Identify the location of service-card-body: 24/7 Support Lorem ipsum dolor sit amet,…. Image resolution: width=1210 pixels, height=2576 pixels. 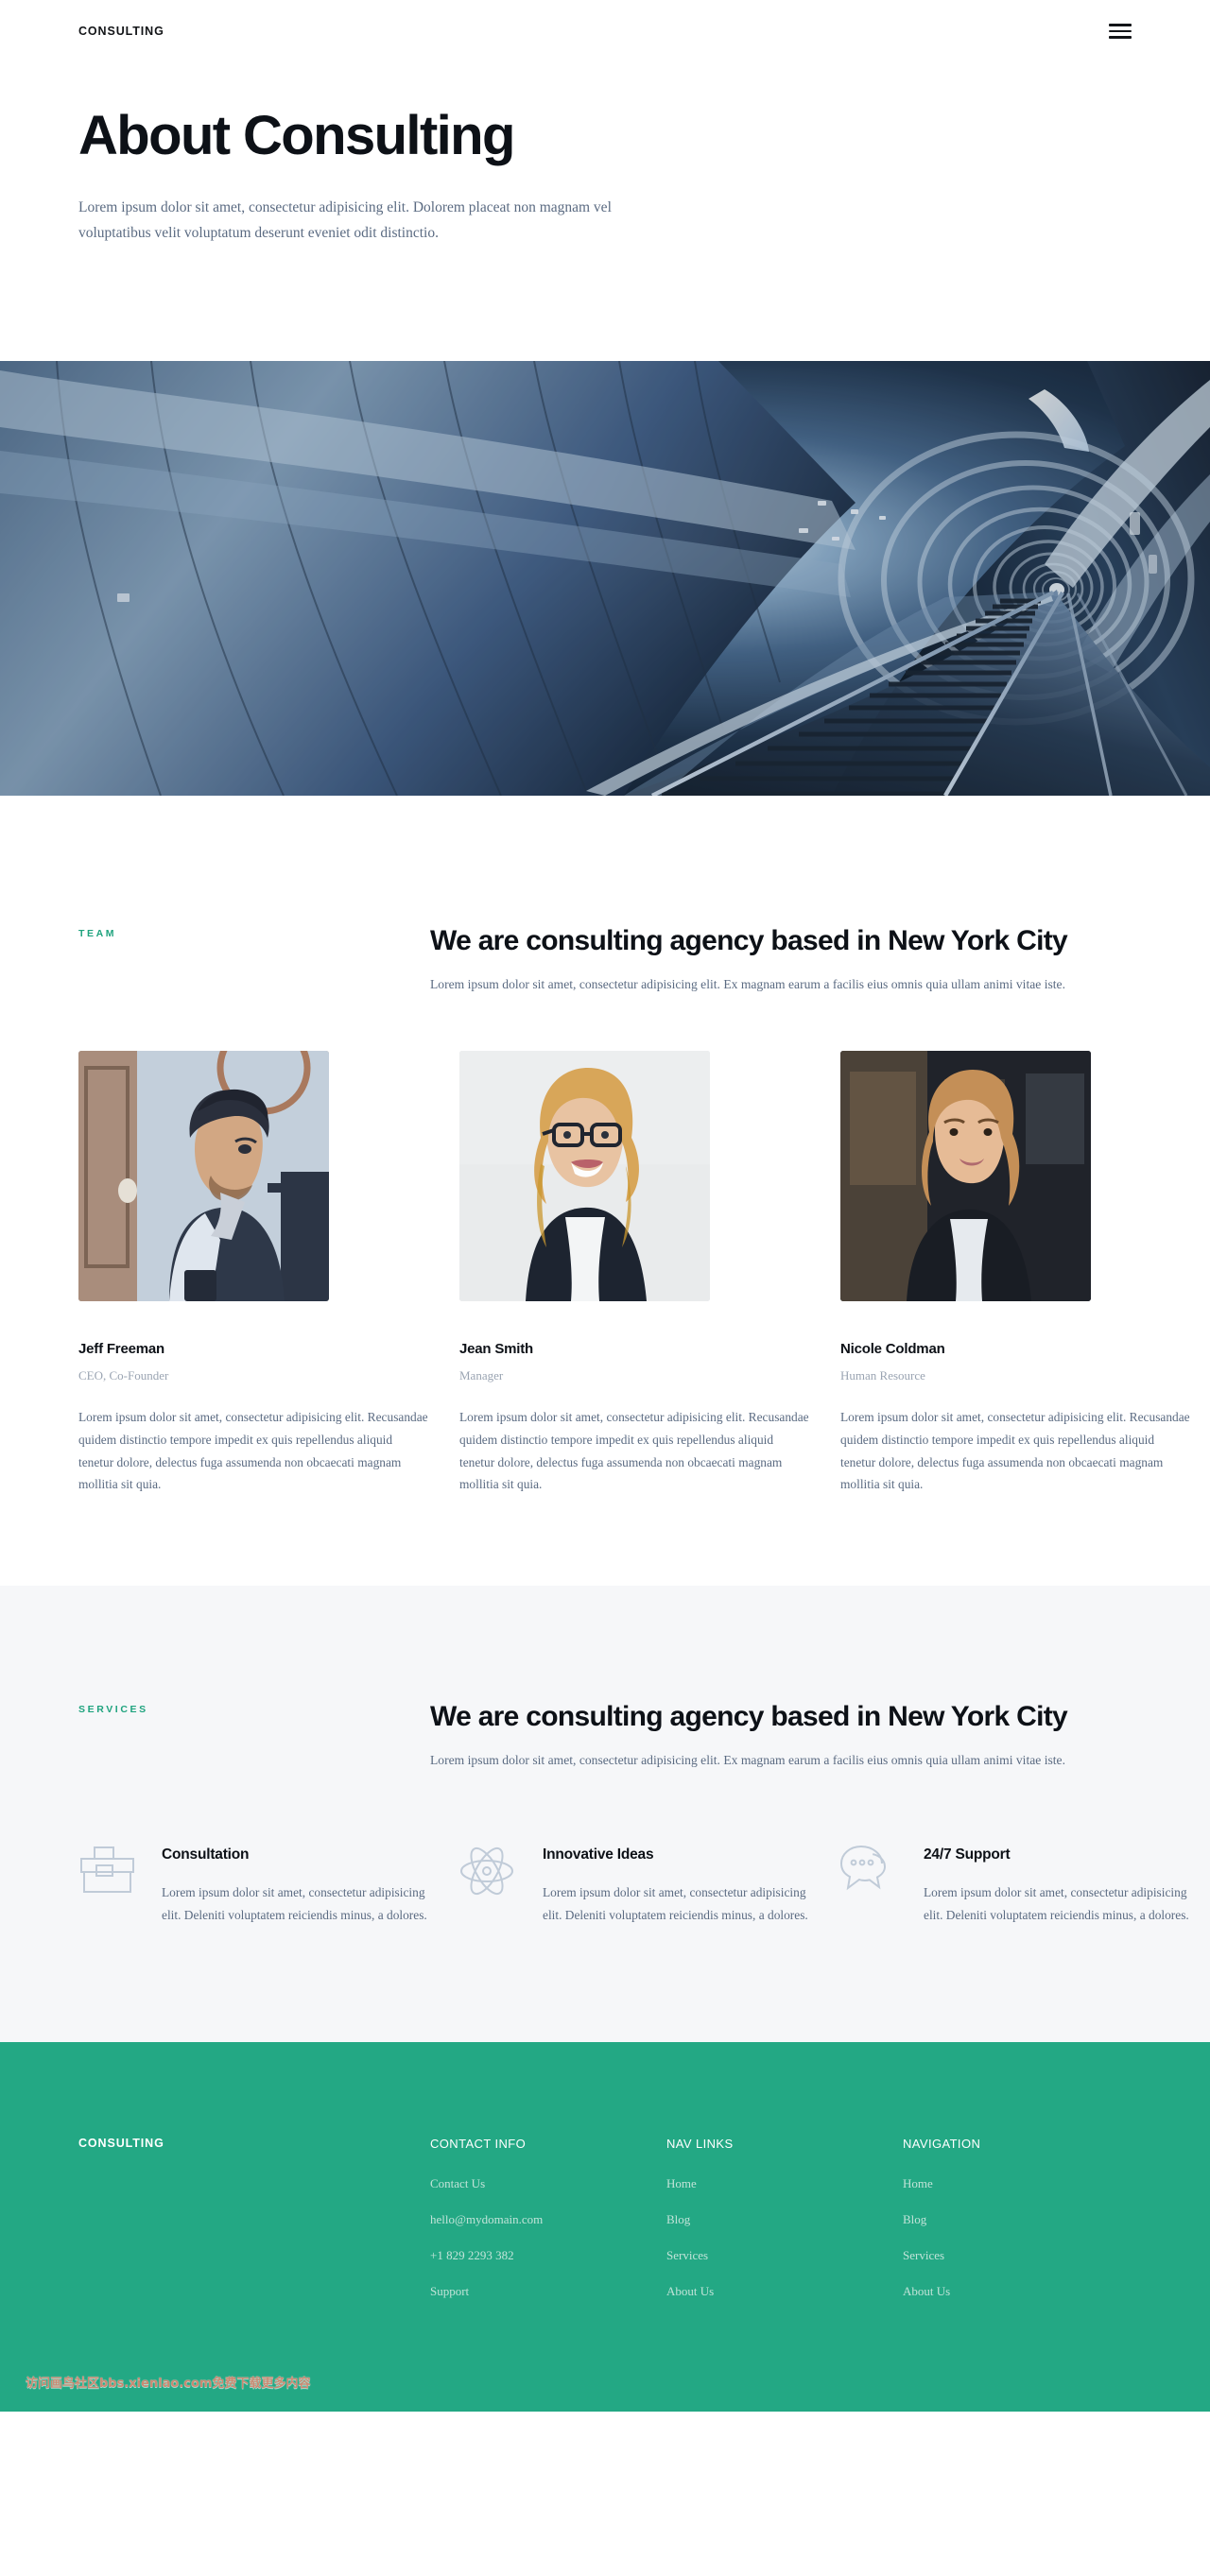
(1058, 1885).